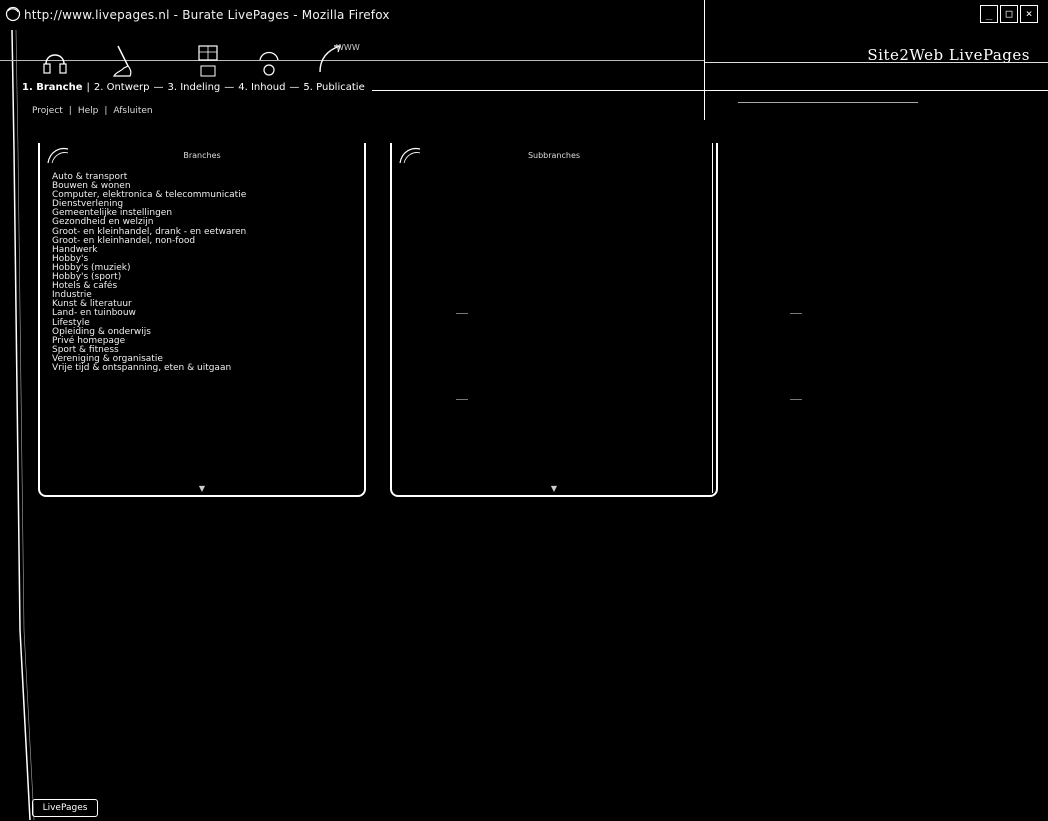 The image size is (1048, 821). I want to click on window-controls: _ □ ×, so click(1009, 14).